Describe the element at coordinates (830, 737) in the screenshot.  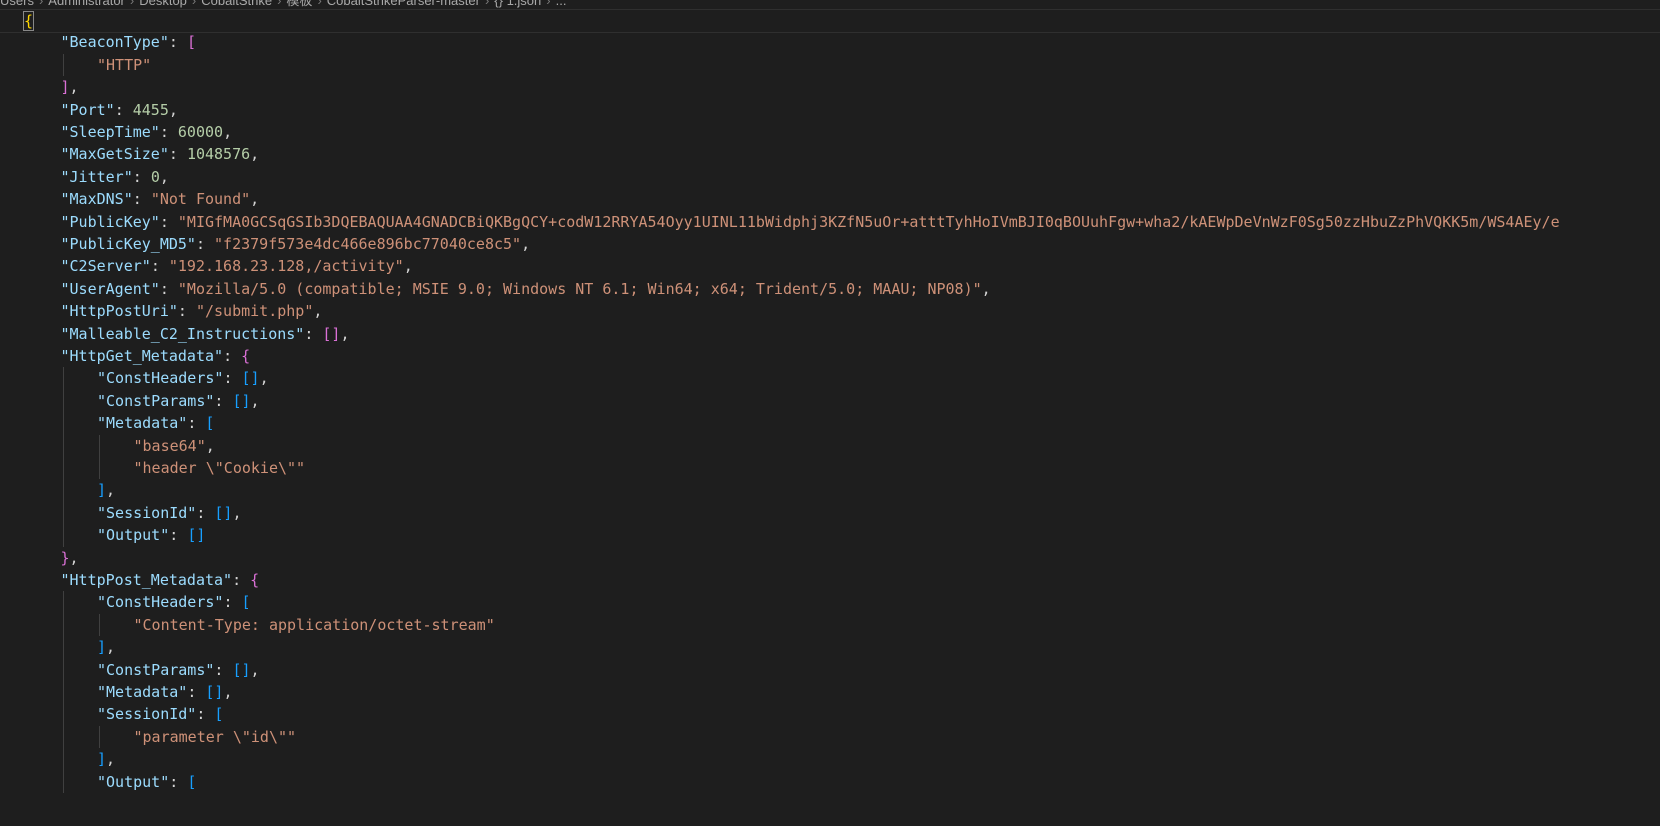
I see `code-line: "parameter \"id\""` at that location.